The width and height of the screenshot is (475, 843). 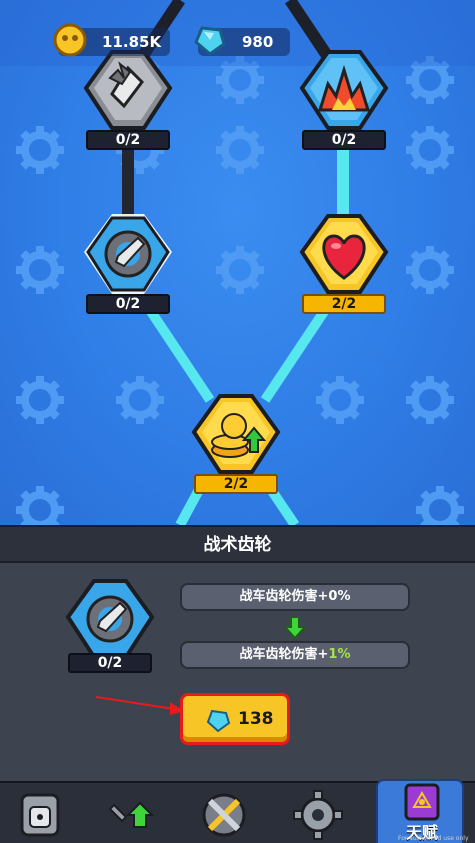 I want to click on wrench-upgrade-icon, so click(x=131, y=814).